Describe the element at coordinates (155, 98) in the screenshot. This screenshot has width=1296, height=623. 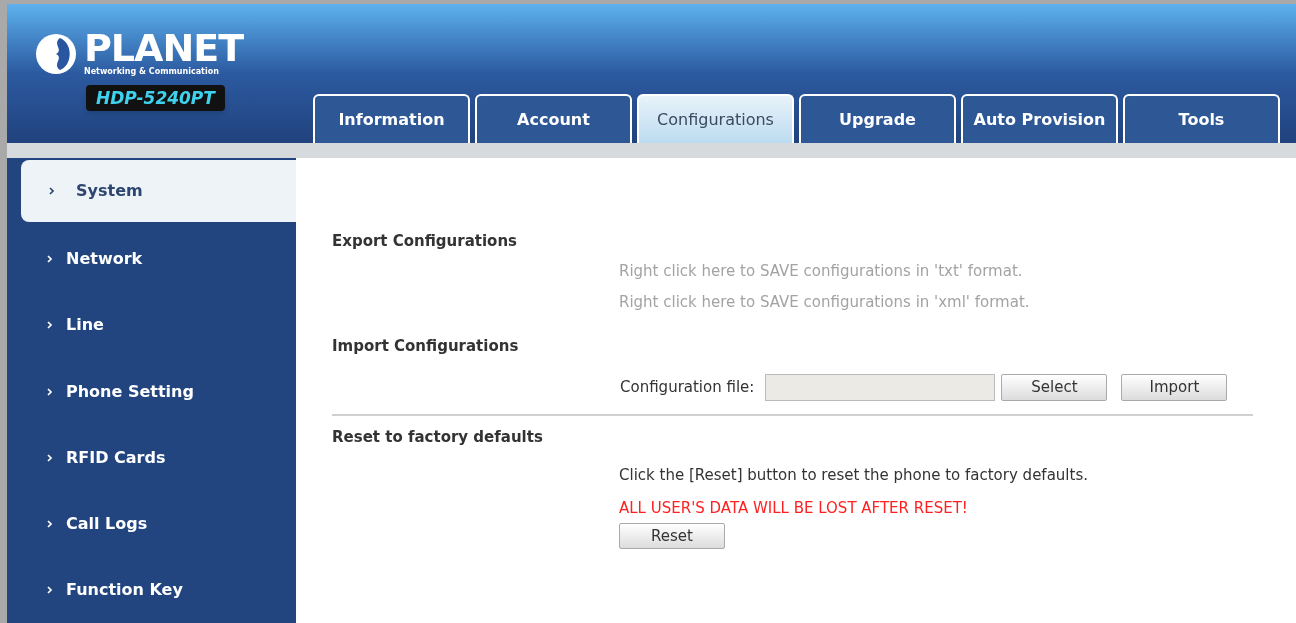
I see `model-badge: HDP-5240PT` at that location.